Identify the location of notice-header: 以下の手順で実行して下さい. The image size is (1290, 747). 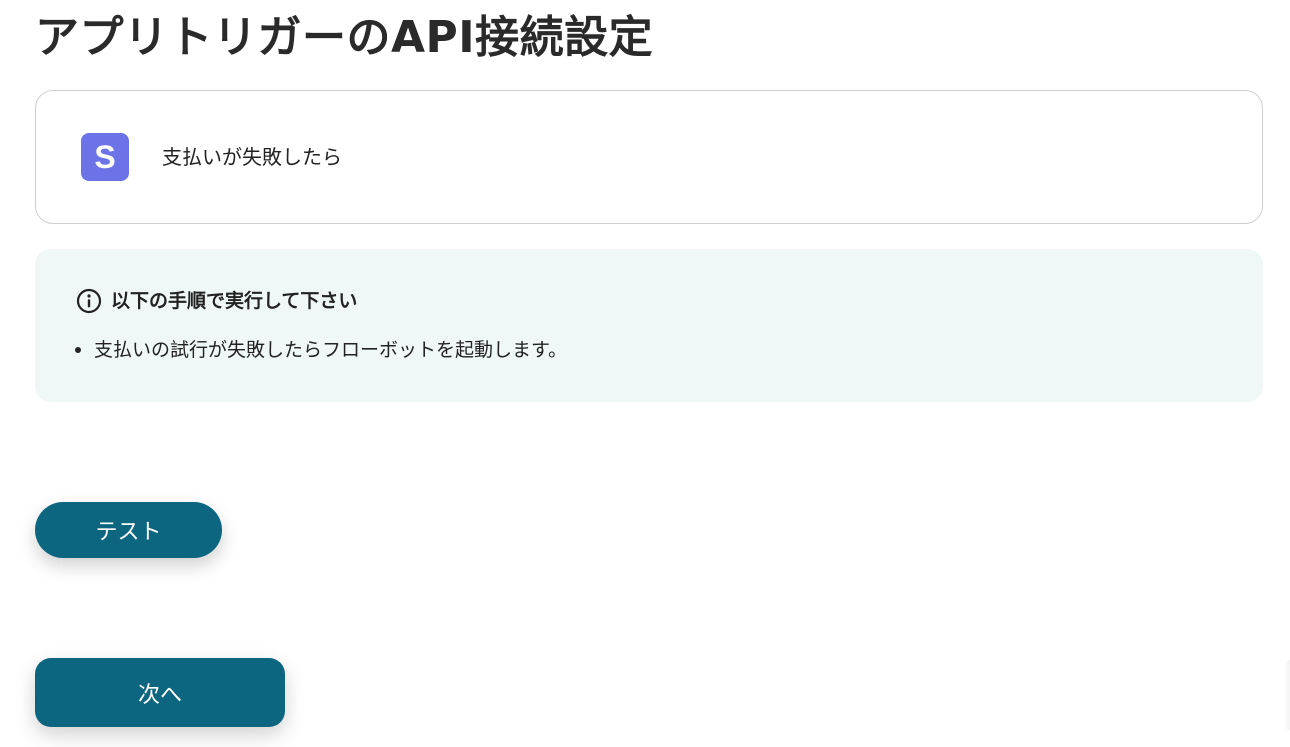
(216, 301).